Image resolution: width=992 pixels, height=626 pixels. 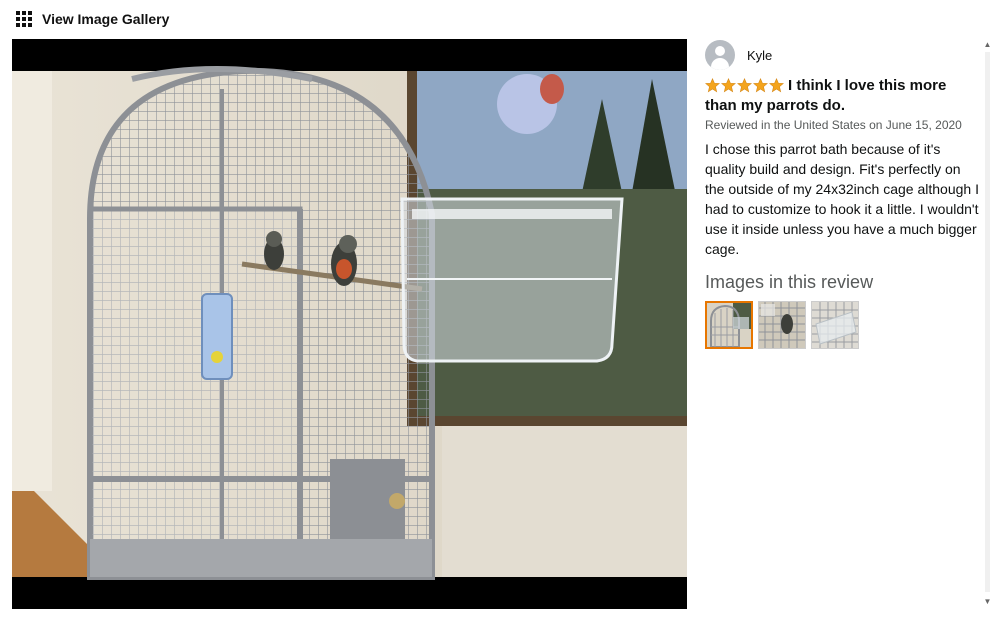 I want to click on scroll-track, so click(x=987, y=322).